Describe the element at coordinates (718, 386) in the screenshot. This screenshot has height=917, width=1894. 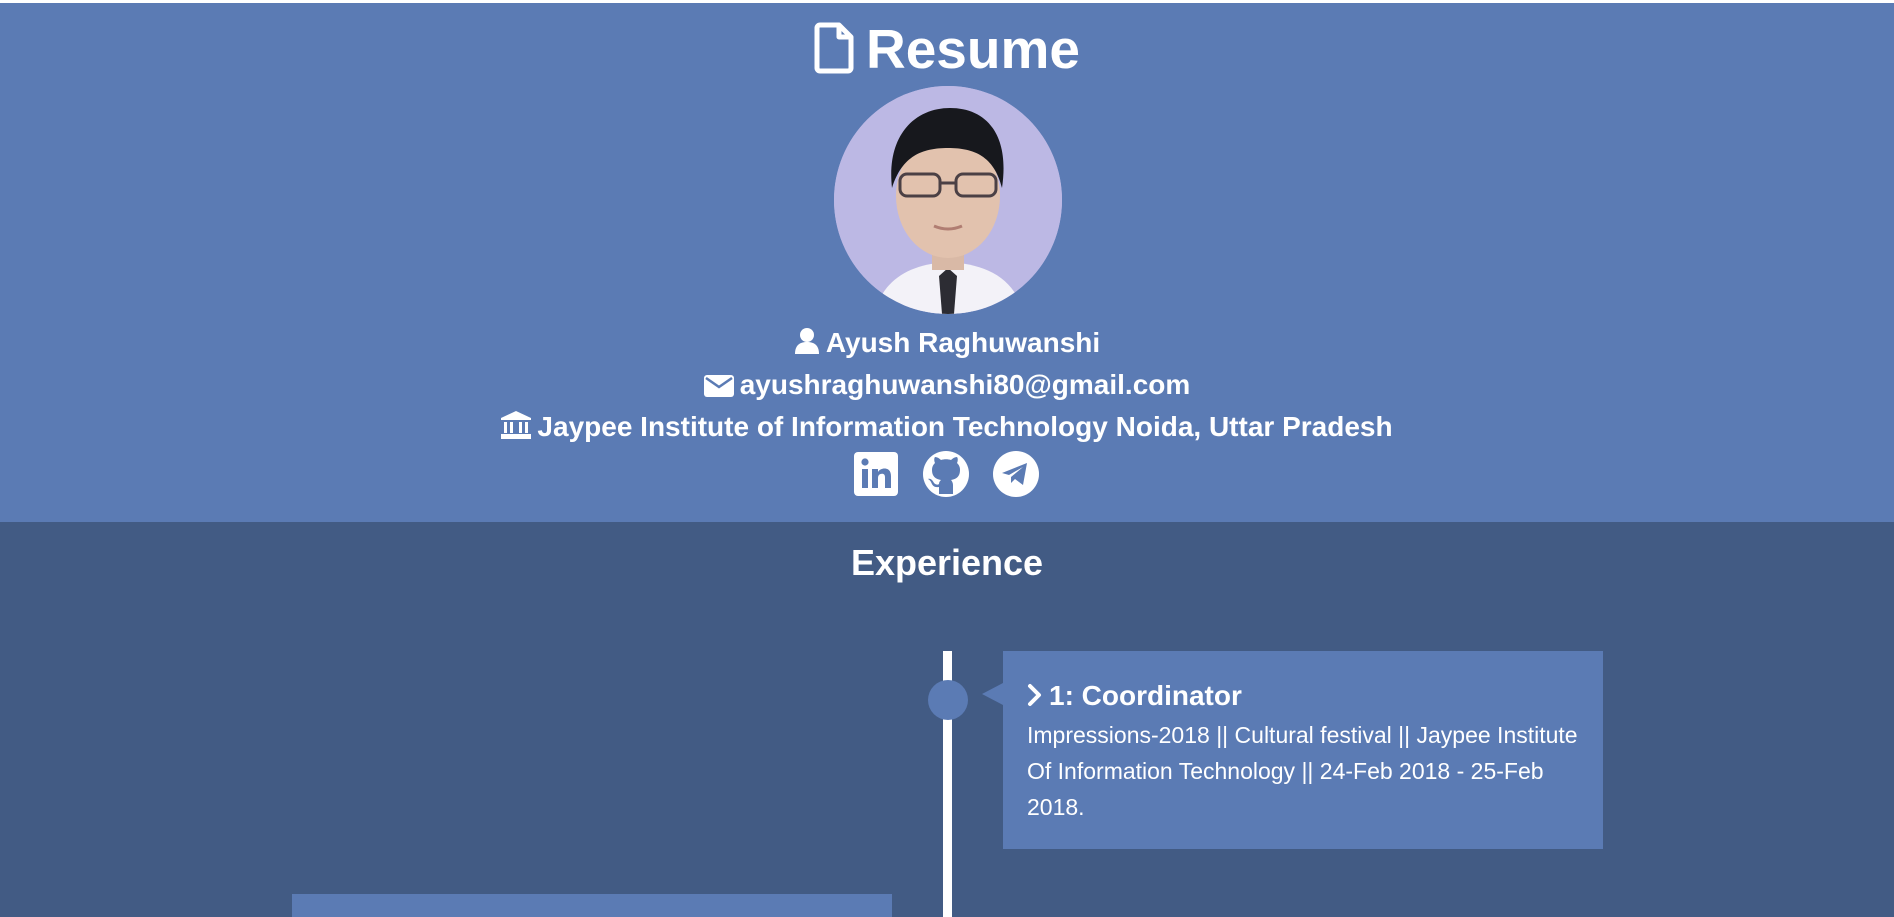
I see `envelope-icon` at that location.